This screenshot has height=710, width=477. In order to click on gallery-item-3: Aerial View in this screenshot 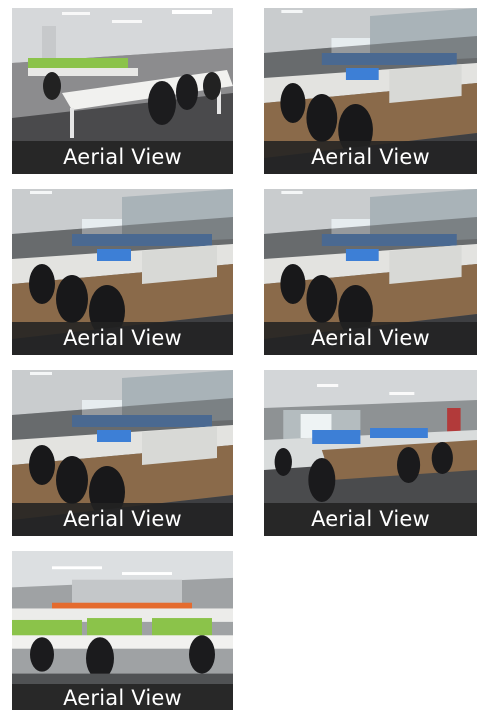, I will do `click(122, 272)`.